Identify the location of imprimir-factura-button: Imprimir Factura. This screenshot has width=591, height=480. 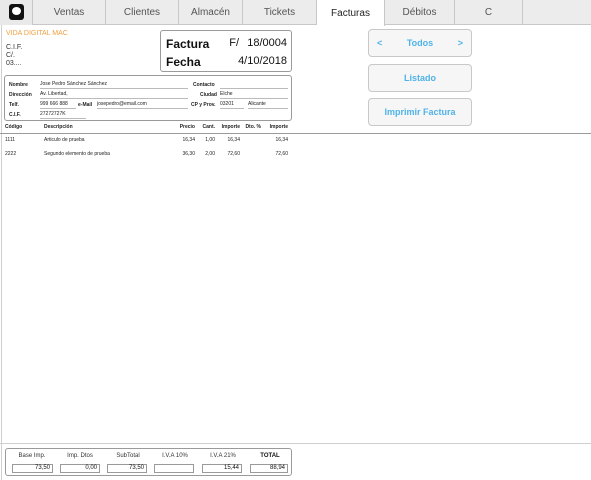
(420, 112).